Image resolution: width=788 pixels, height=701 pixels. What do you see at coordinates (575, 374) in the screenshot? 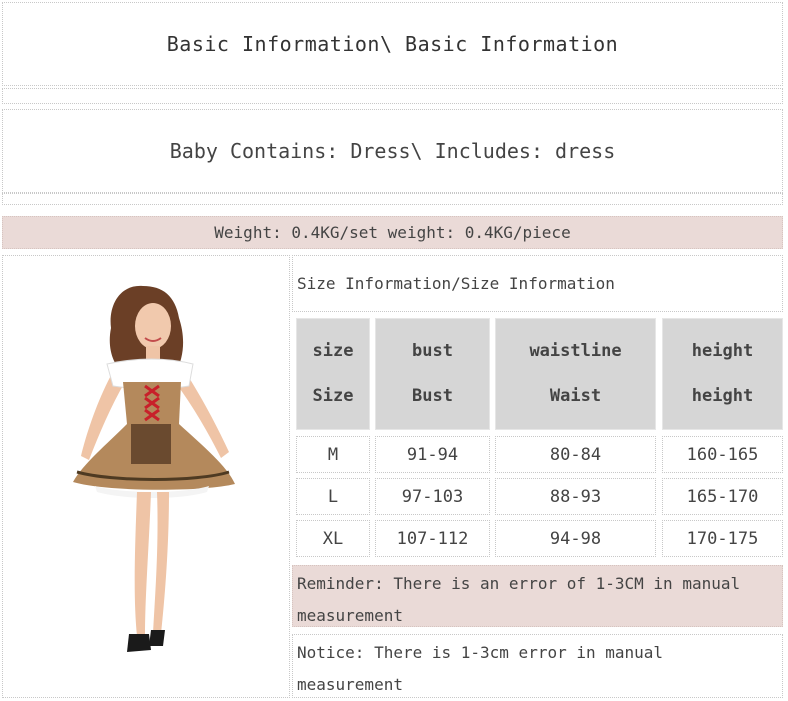
I see `header-waist: waistline Waist` at bounding box center [575, 374].